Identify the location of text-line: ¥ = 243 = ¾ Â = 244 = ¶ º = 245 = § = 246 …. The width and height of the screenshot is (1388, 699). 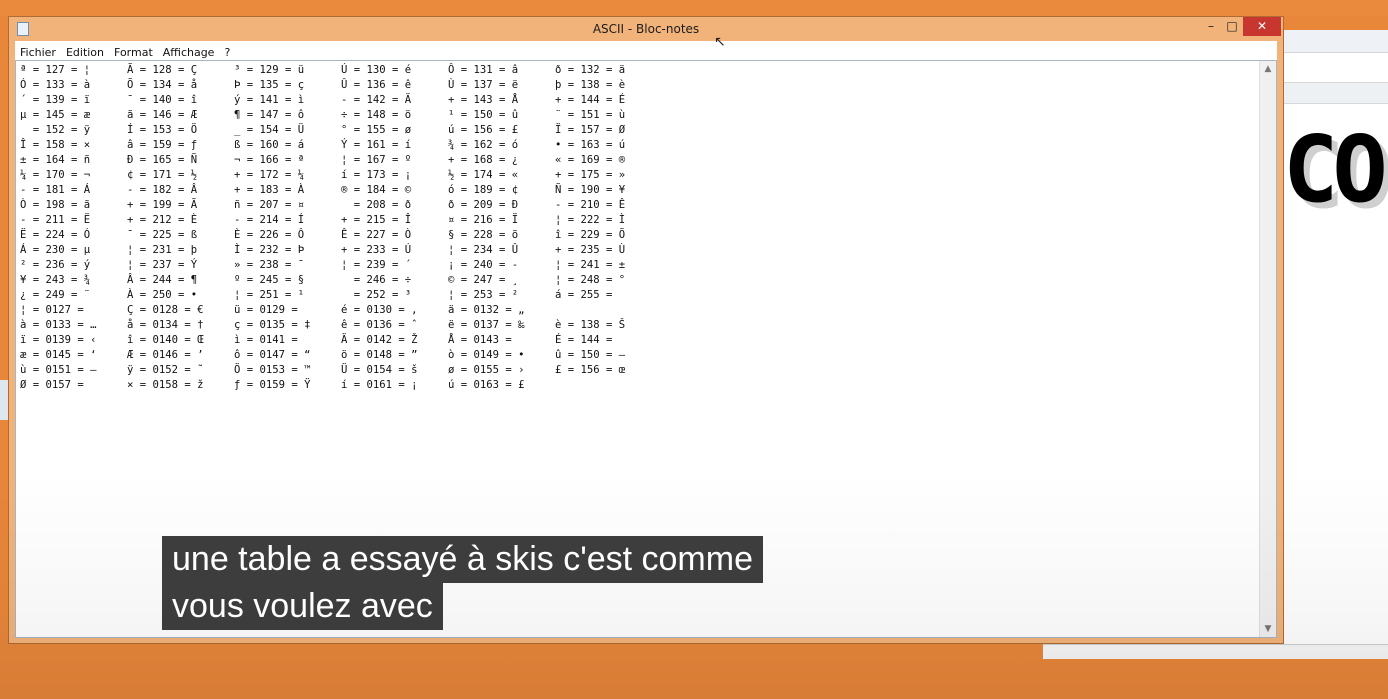
(341, 280).